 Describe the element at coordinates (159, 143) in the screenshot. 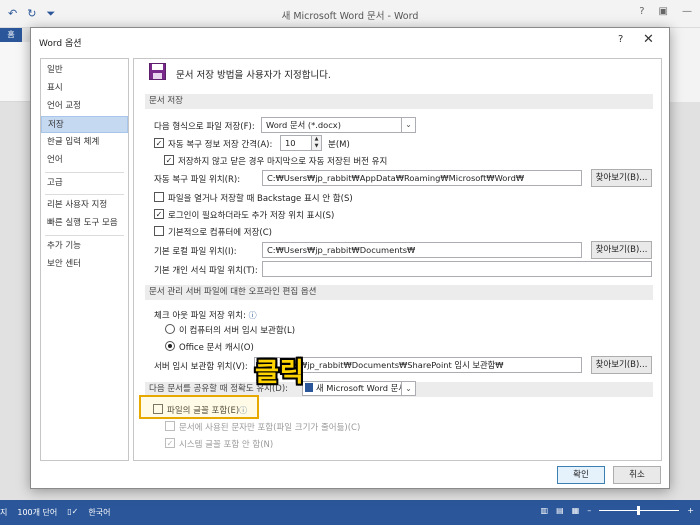

I see `autorecover-checkbox: ✓` at that location.